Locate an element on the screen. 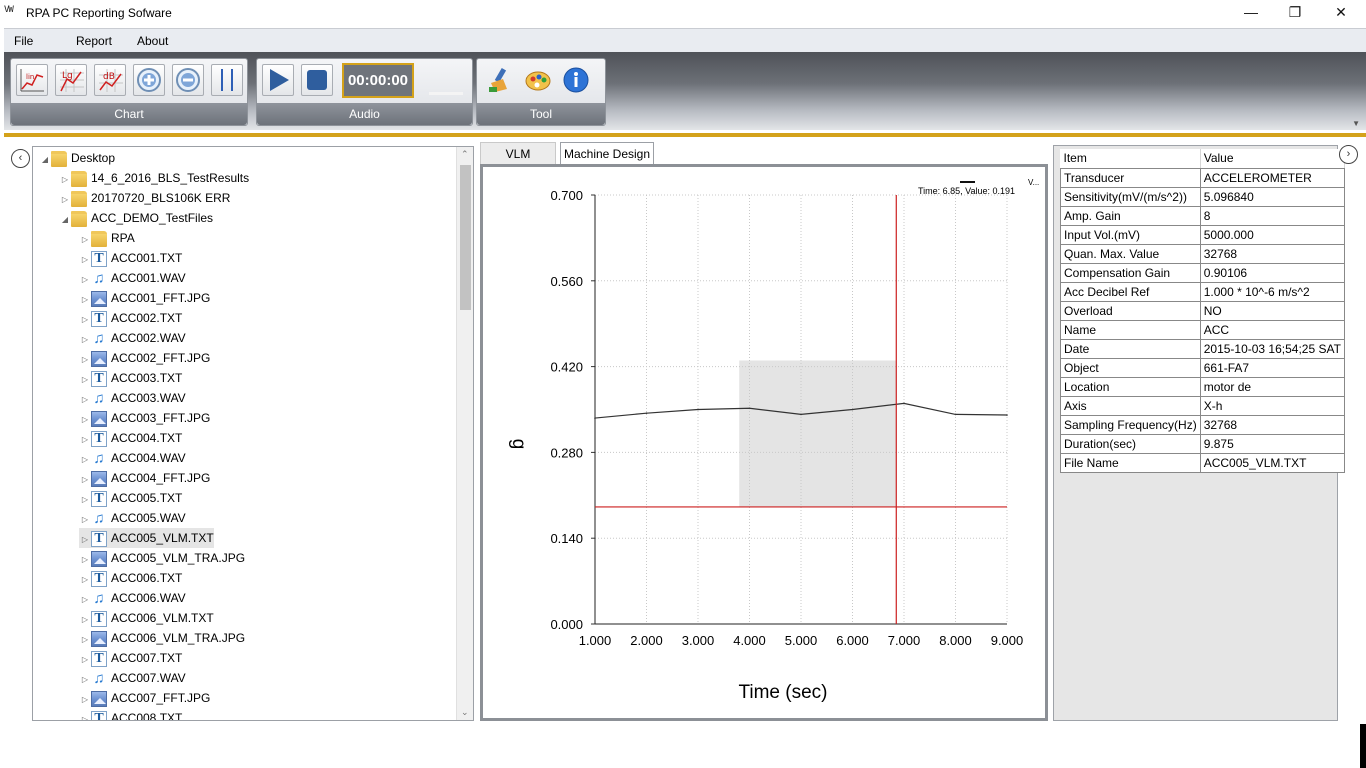 The image size is (1366, 768). tree-folder-item: ▷ 14_6_2016_BLS_TestResults is located at coordinates (154, 178).